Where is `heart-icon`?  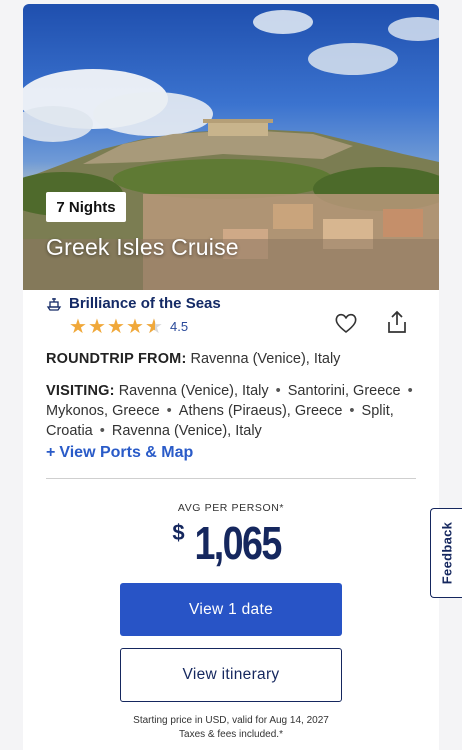
heart-icon is located at coordinates (346, 323).